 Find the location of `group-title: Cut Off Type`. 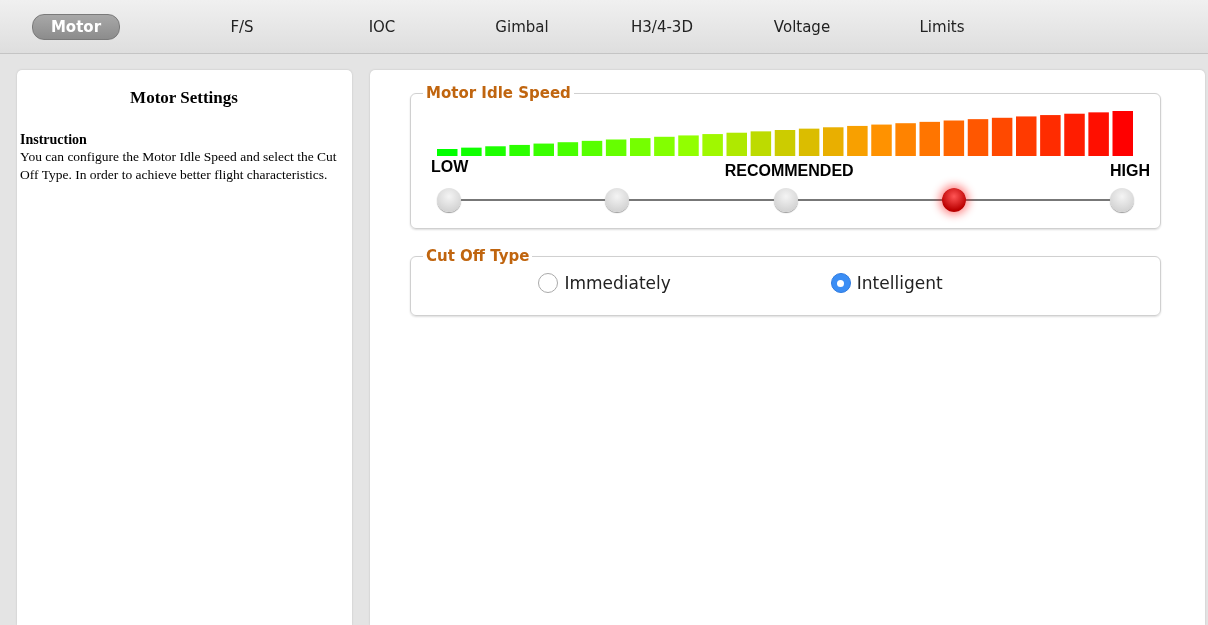

group-title: Cut Off Type is located at coordinates (478, 256).